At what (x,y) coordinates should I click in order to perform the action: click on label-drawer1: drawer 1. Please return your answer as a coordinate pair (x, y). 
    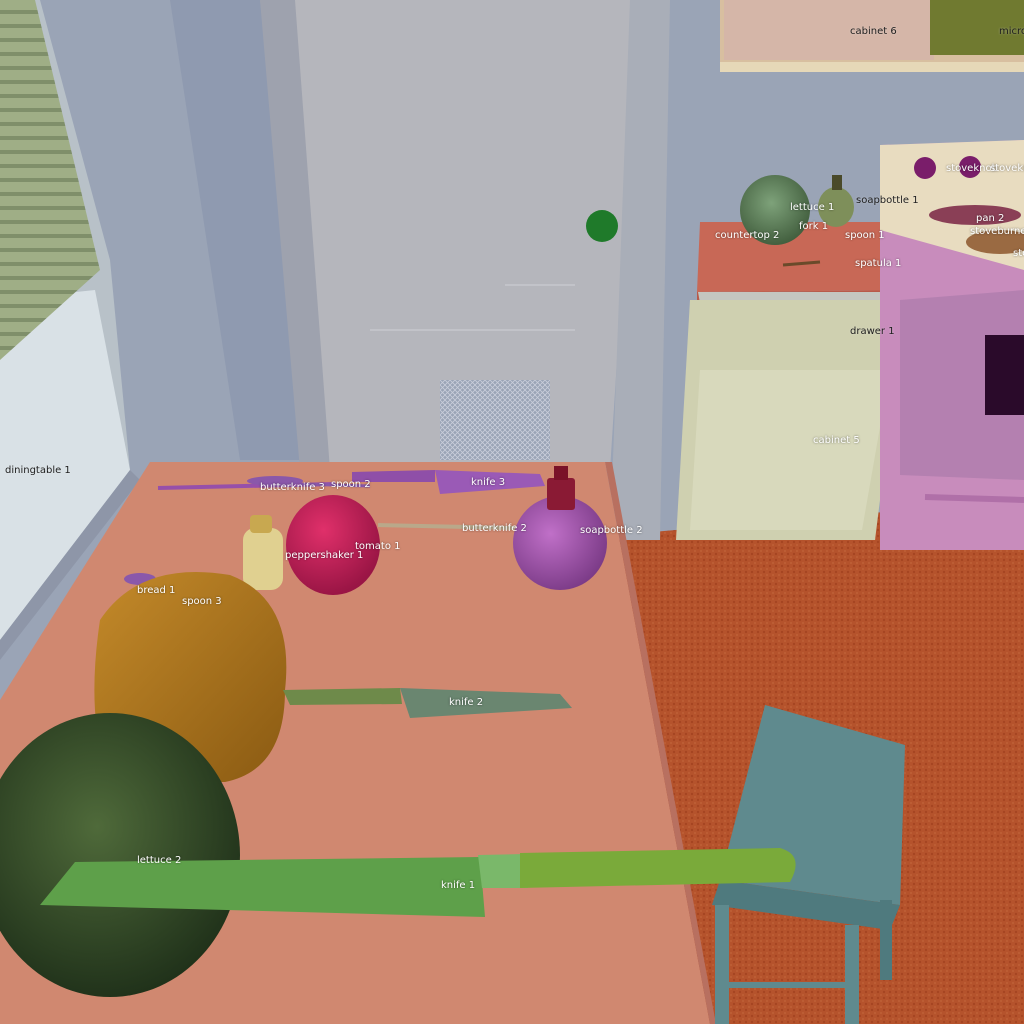
    Looking at the image, I should click on (872, 331).